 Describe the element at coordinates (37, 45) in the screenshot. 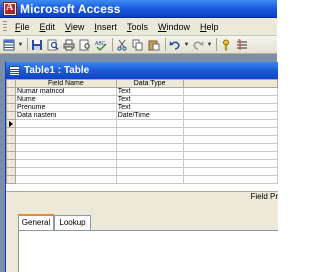

I see `save-icon` at that location.